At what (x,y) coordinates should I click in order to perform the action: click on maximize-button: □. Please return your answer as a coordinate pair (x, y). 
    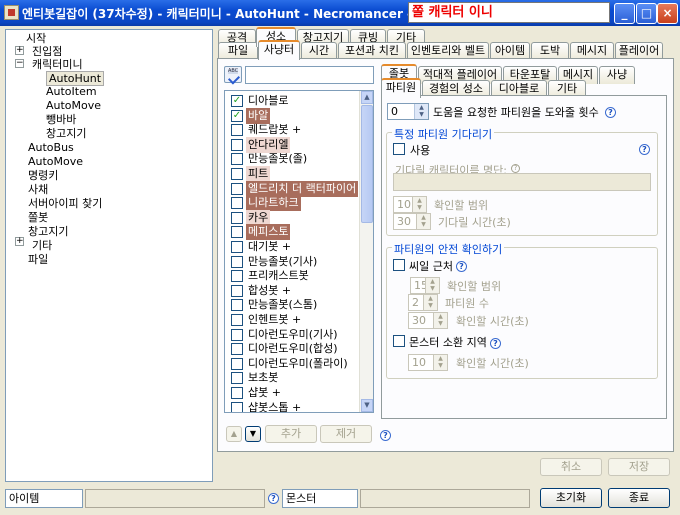
    Looking at the image, I should click on (646, 13).